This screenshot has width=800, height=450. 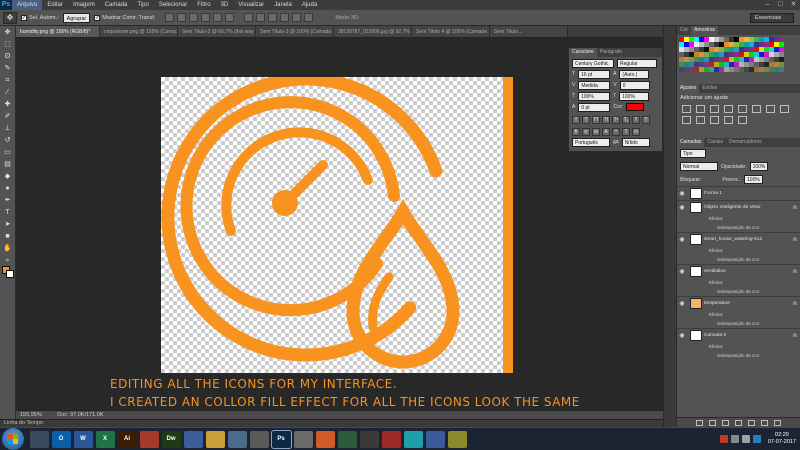 I want to click on start-button, so click(x=13, y=439).